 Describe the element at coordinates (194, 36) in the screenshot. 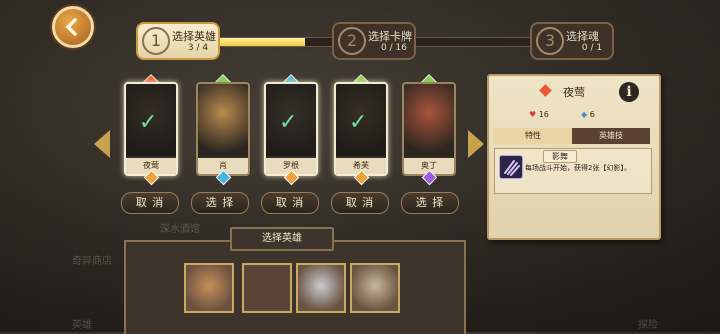

I see `step-title: 选择英雄` at that location.